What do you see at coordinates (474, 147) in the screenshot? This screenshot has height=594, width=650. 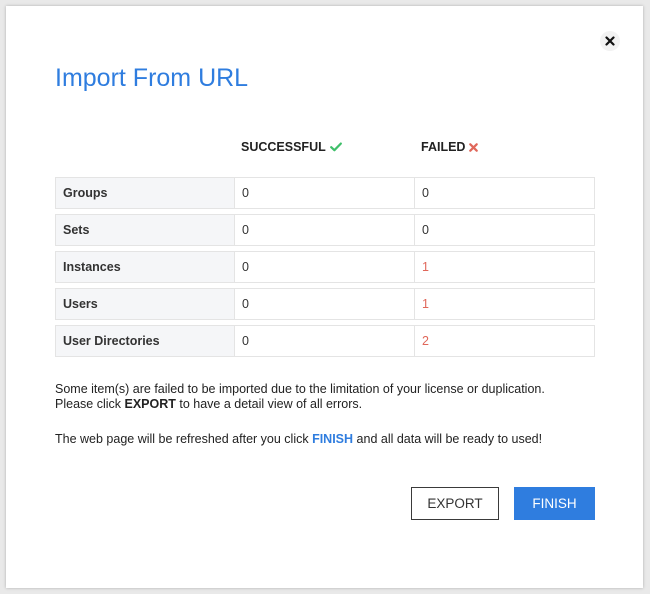 I see `x-icon` at bounding box center [474, 147].